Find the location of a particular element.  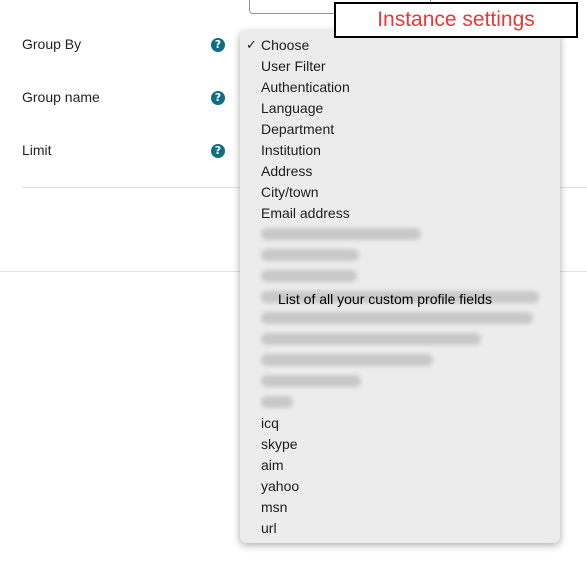

group-by-help-icon: ? is located at coordinates (218, 45).